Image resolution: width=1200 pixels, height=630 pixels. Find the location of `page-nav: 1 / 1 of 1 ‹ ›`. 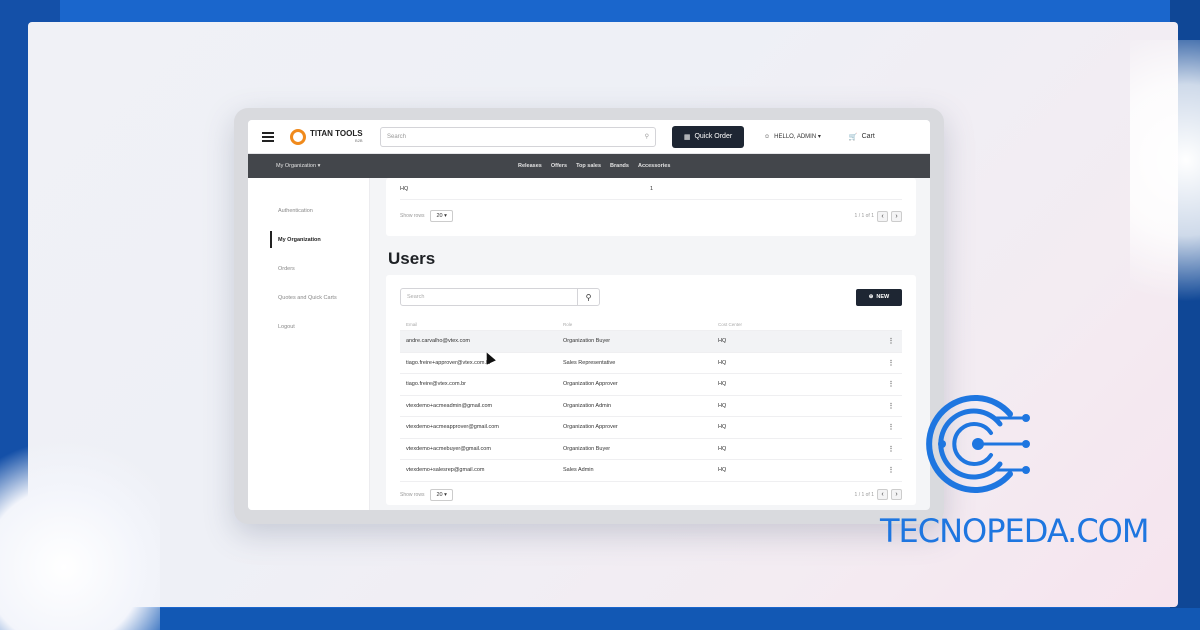

page-nav: 1 / 1 of 1 ‹ › is located at coordinates (878, 216).